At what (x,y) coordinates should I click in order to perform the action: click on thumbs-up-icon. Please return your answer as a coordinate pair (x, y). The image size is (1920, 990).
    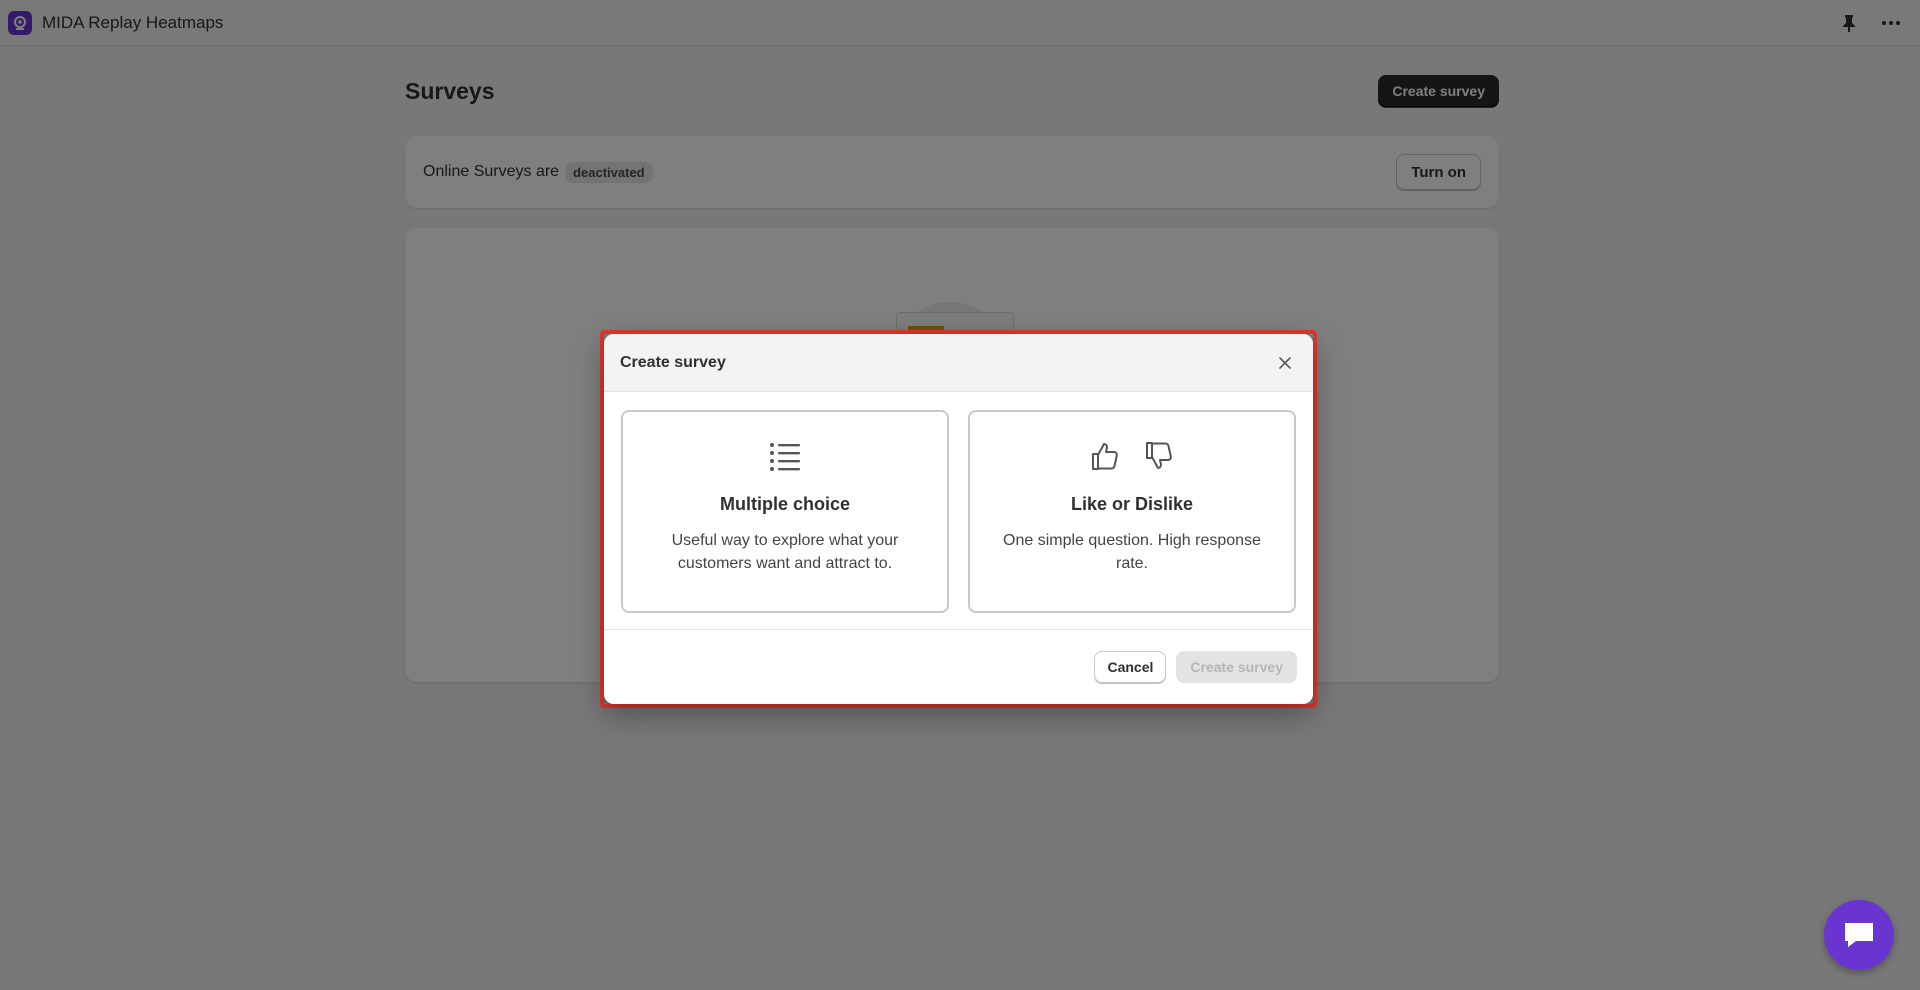
    Looking at the image, I should click on (1105, 456).